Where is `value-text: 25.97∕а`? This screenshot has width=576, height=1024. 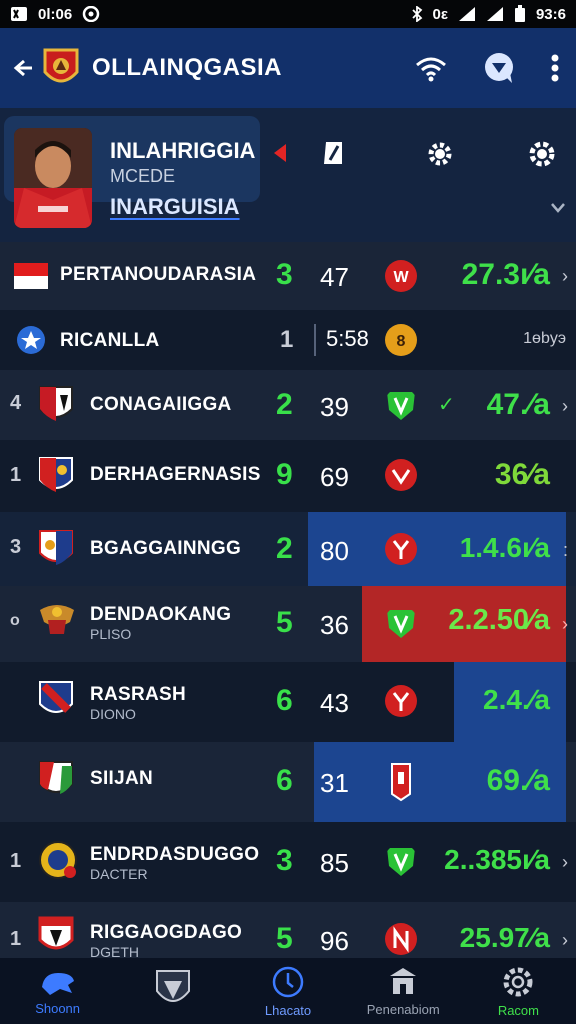 value-text: 25.97∕а is located at coordinates (504, 937).